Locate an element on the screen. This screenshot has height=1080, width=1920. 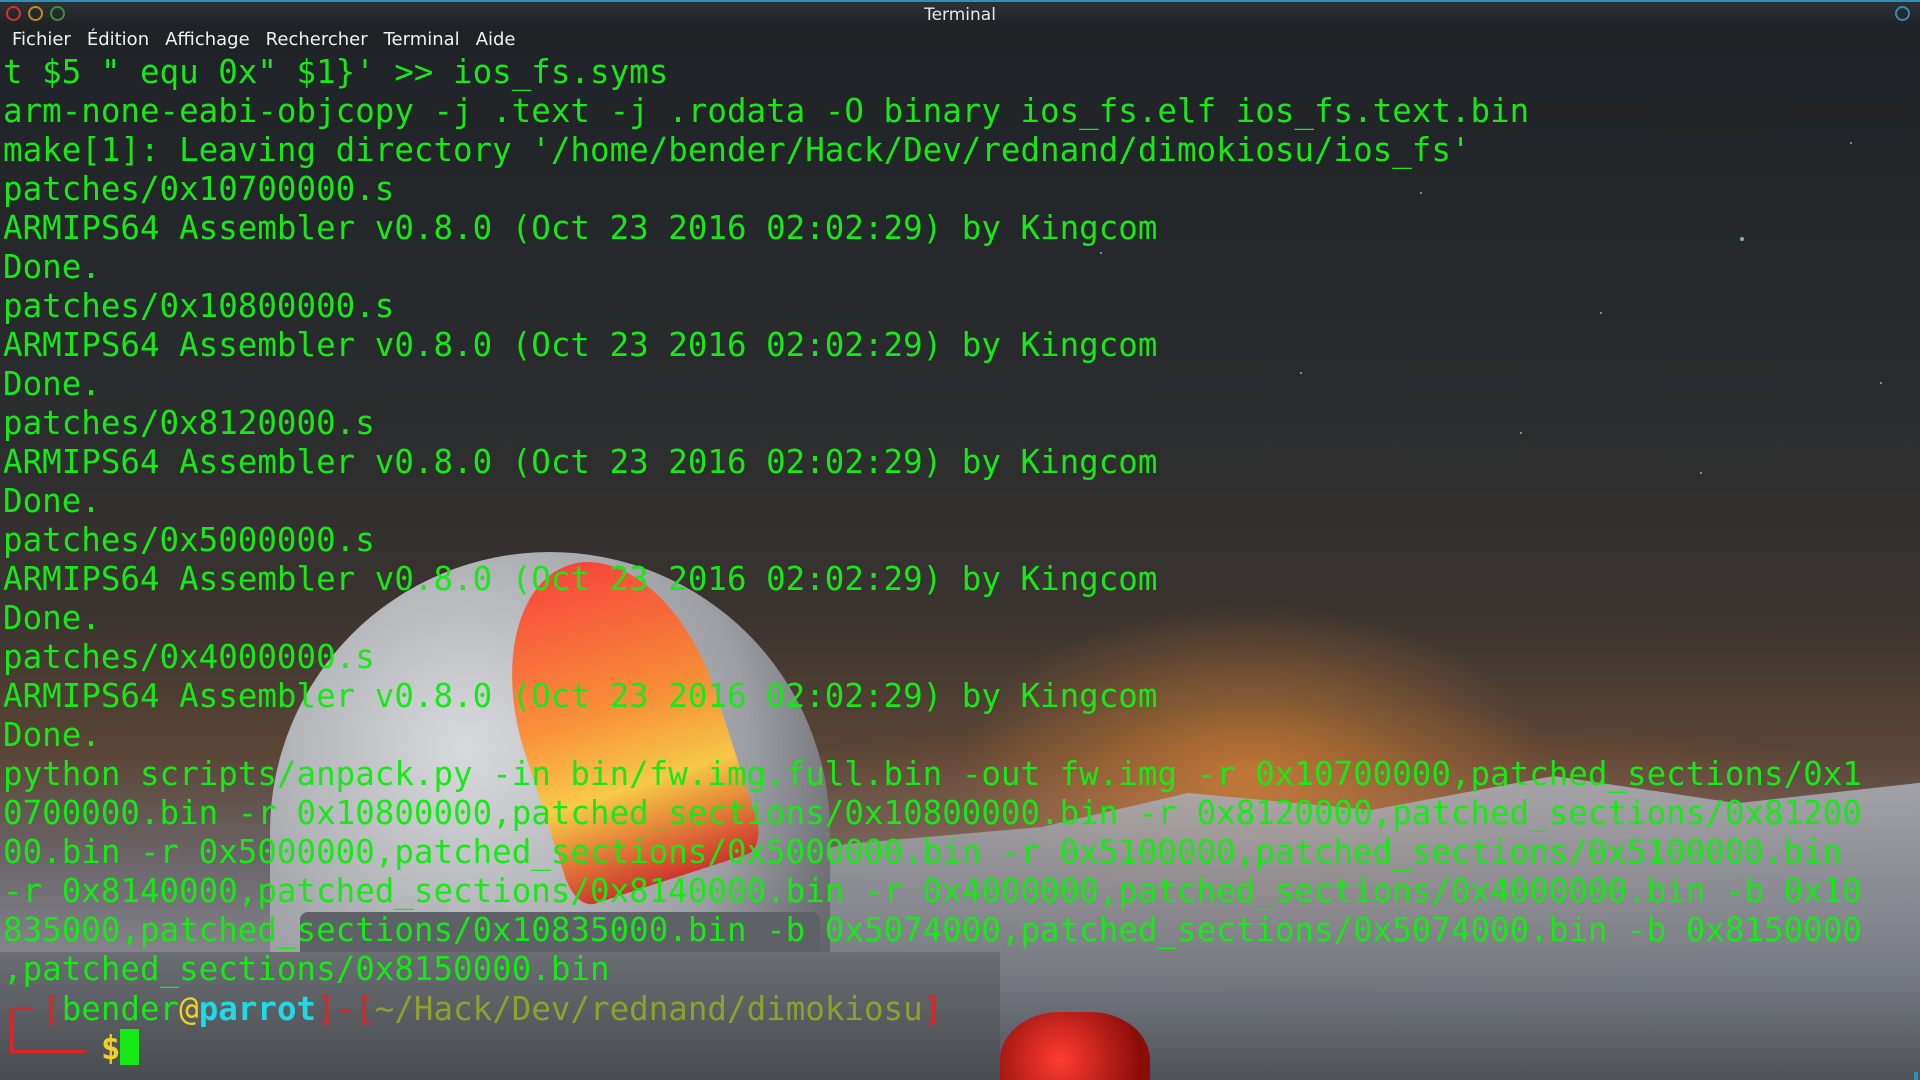
menu-aide: Aide is located at coordinates (496, 39).